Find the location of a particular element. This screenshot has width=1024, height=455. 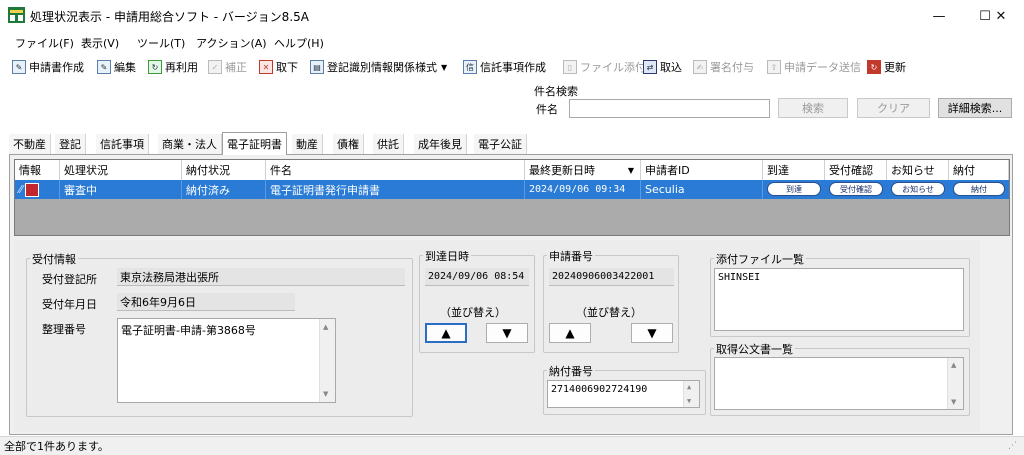

reuse-button: ↻ 再利用 is located at coordinates (173, 67).